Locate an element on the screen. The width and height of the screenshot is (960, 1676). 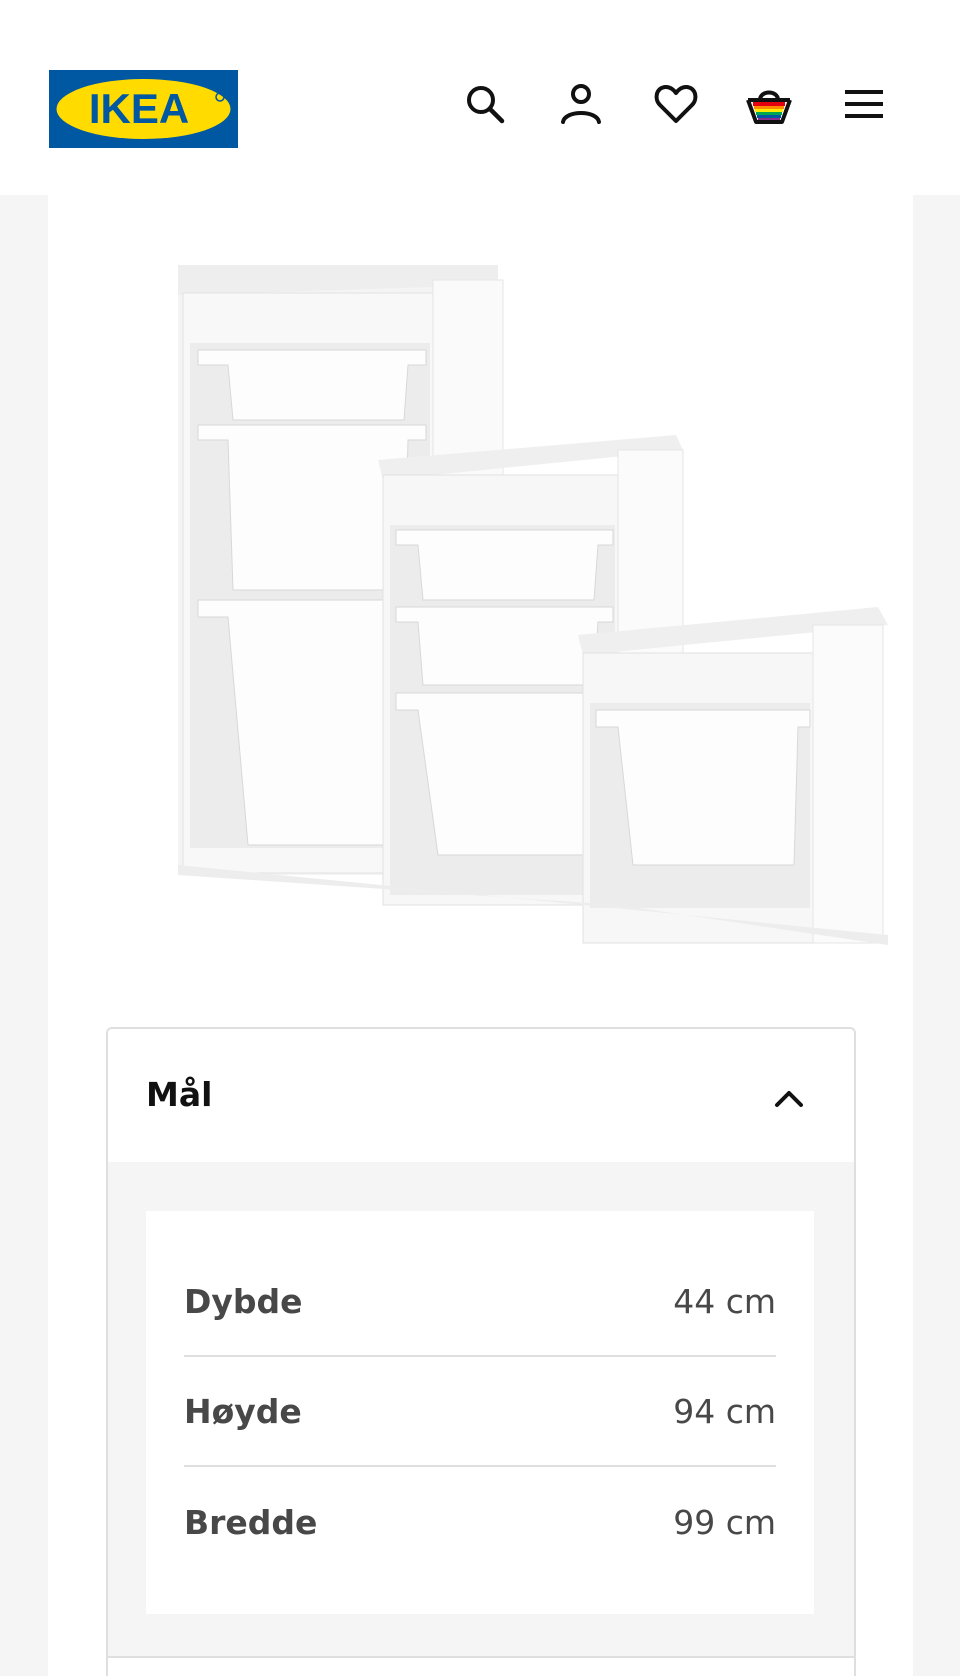
ikea-logo: IKEA is located at coordinates (143, 109).